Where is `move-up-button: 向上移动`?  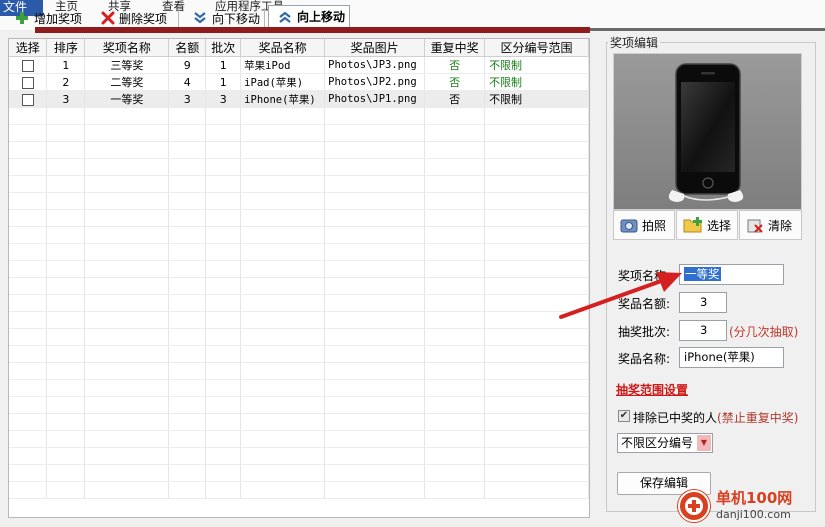
move-up-button: 向上移动 is located at coordinates (309, 16).